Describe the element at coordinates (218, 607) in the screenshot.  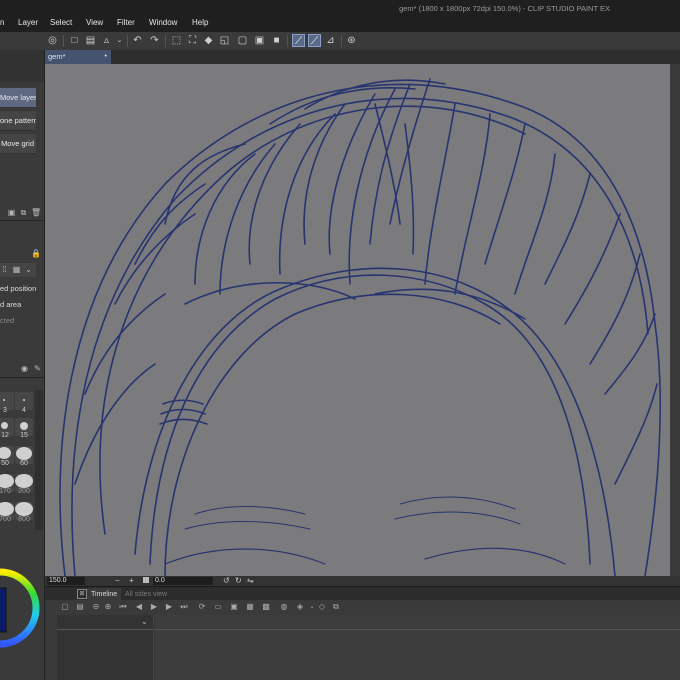
I see `new-animation-folder-icon: ▭` at that location.